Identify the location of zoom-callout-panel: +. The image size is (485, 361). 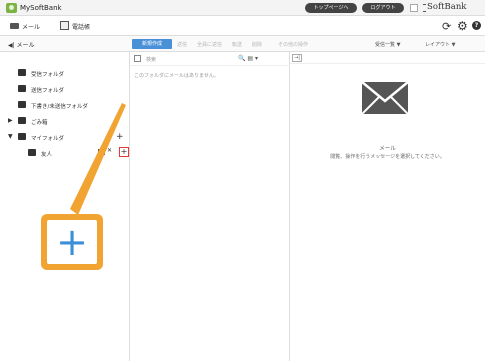
(72, 242).